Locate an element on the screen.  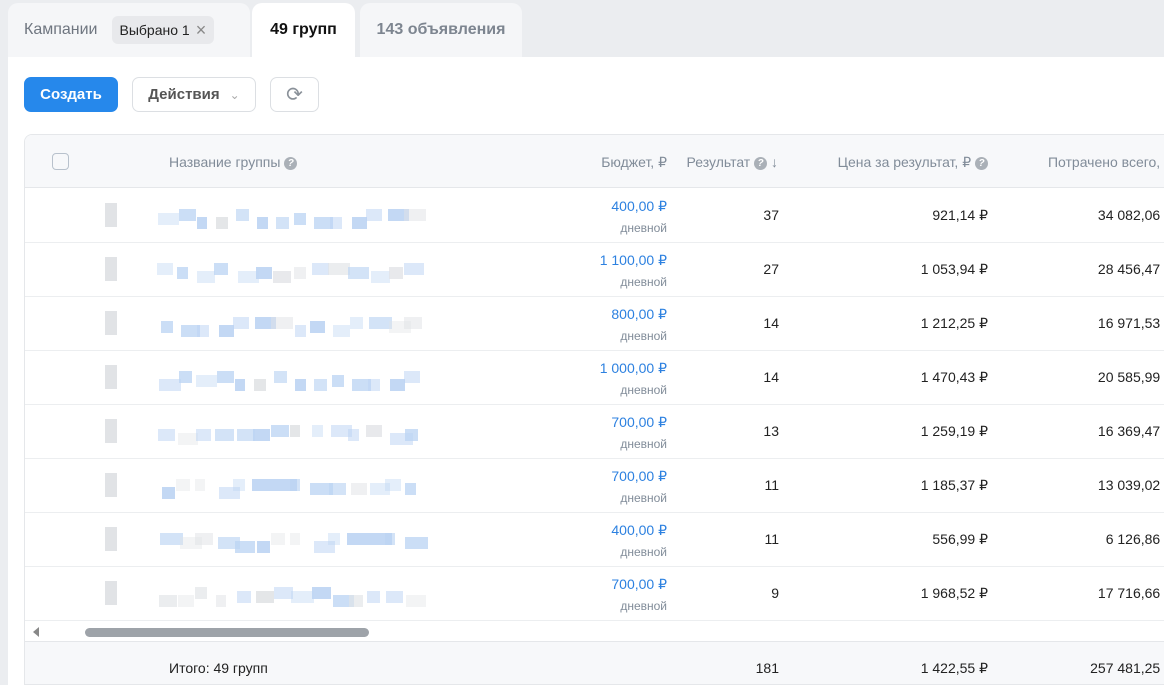
footer-label: Итого: 49 групп is located at coordinates (218, 668).